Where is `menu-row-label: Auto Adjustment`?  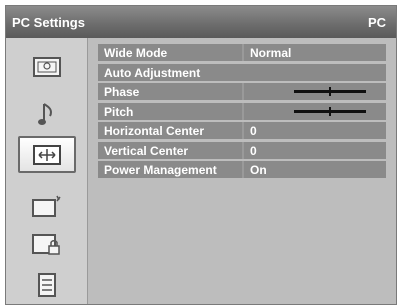
menu-row-label: Auto Adjustment is located at coordinates (152, 72).